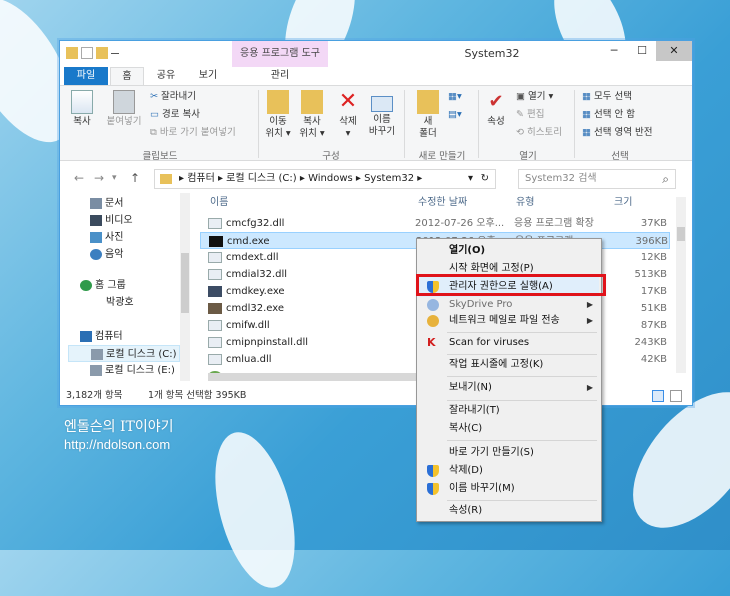  What do you see at coordinates (114, 178) in the screenshot?
I see `recent-dropdown-button: ▾` at bounding box center [114, 178].